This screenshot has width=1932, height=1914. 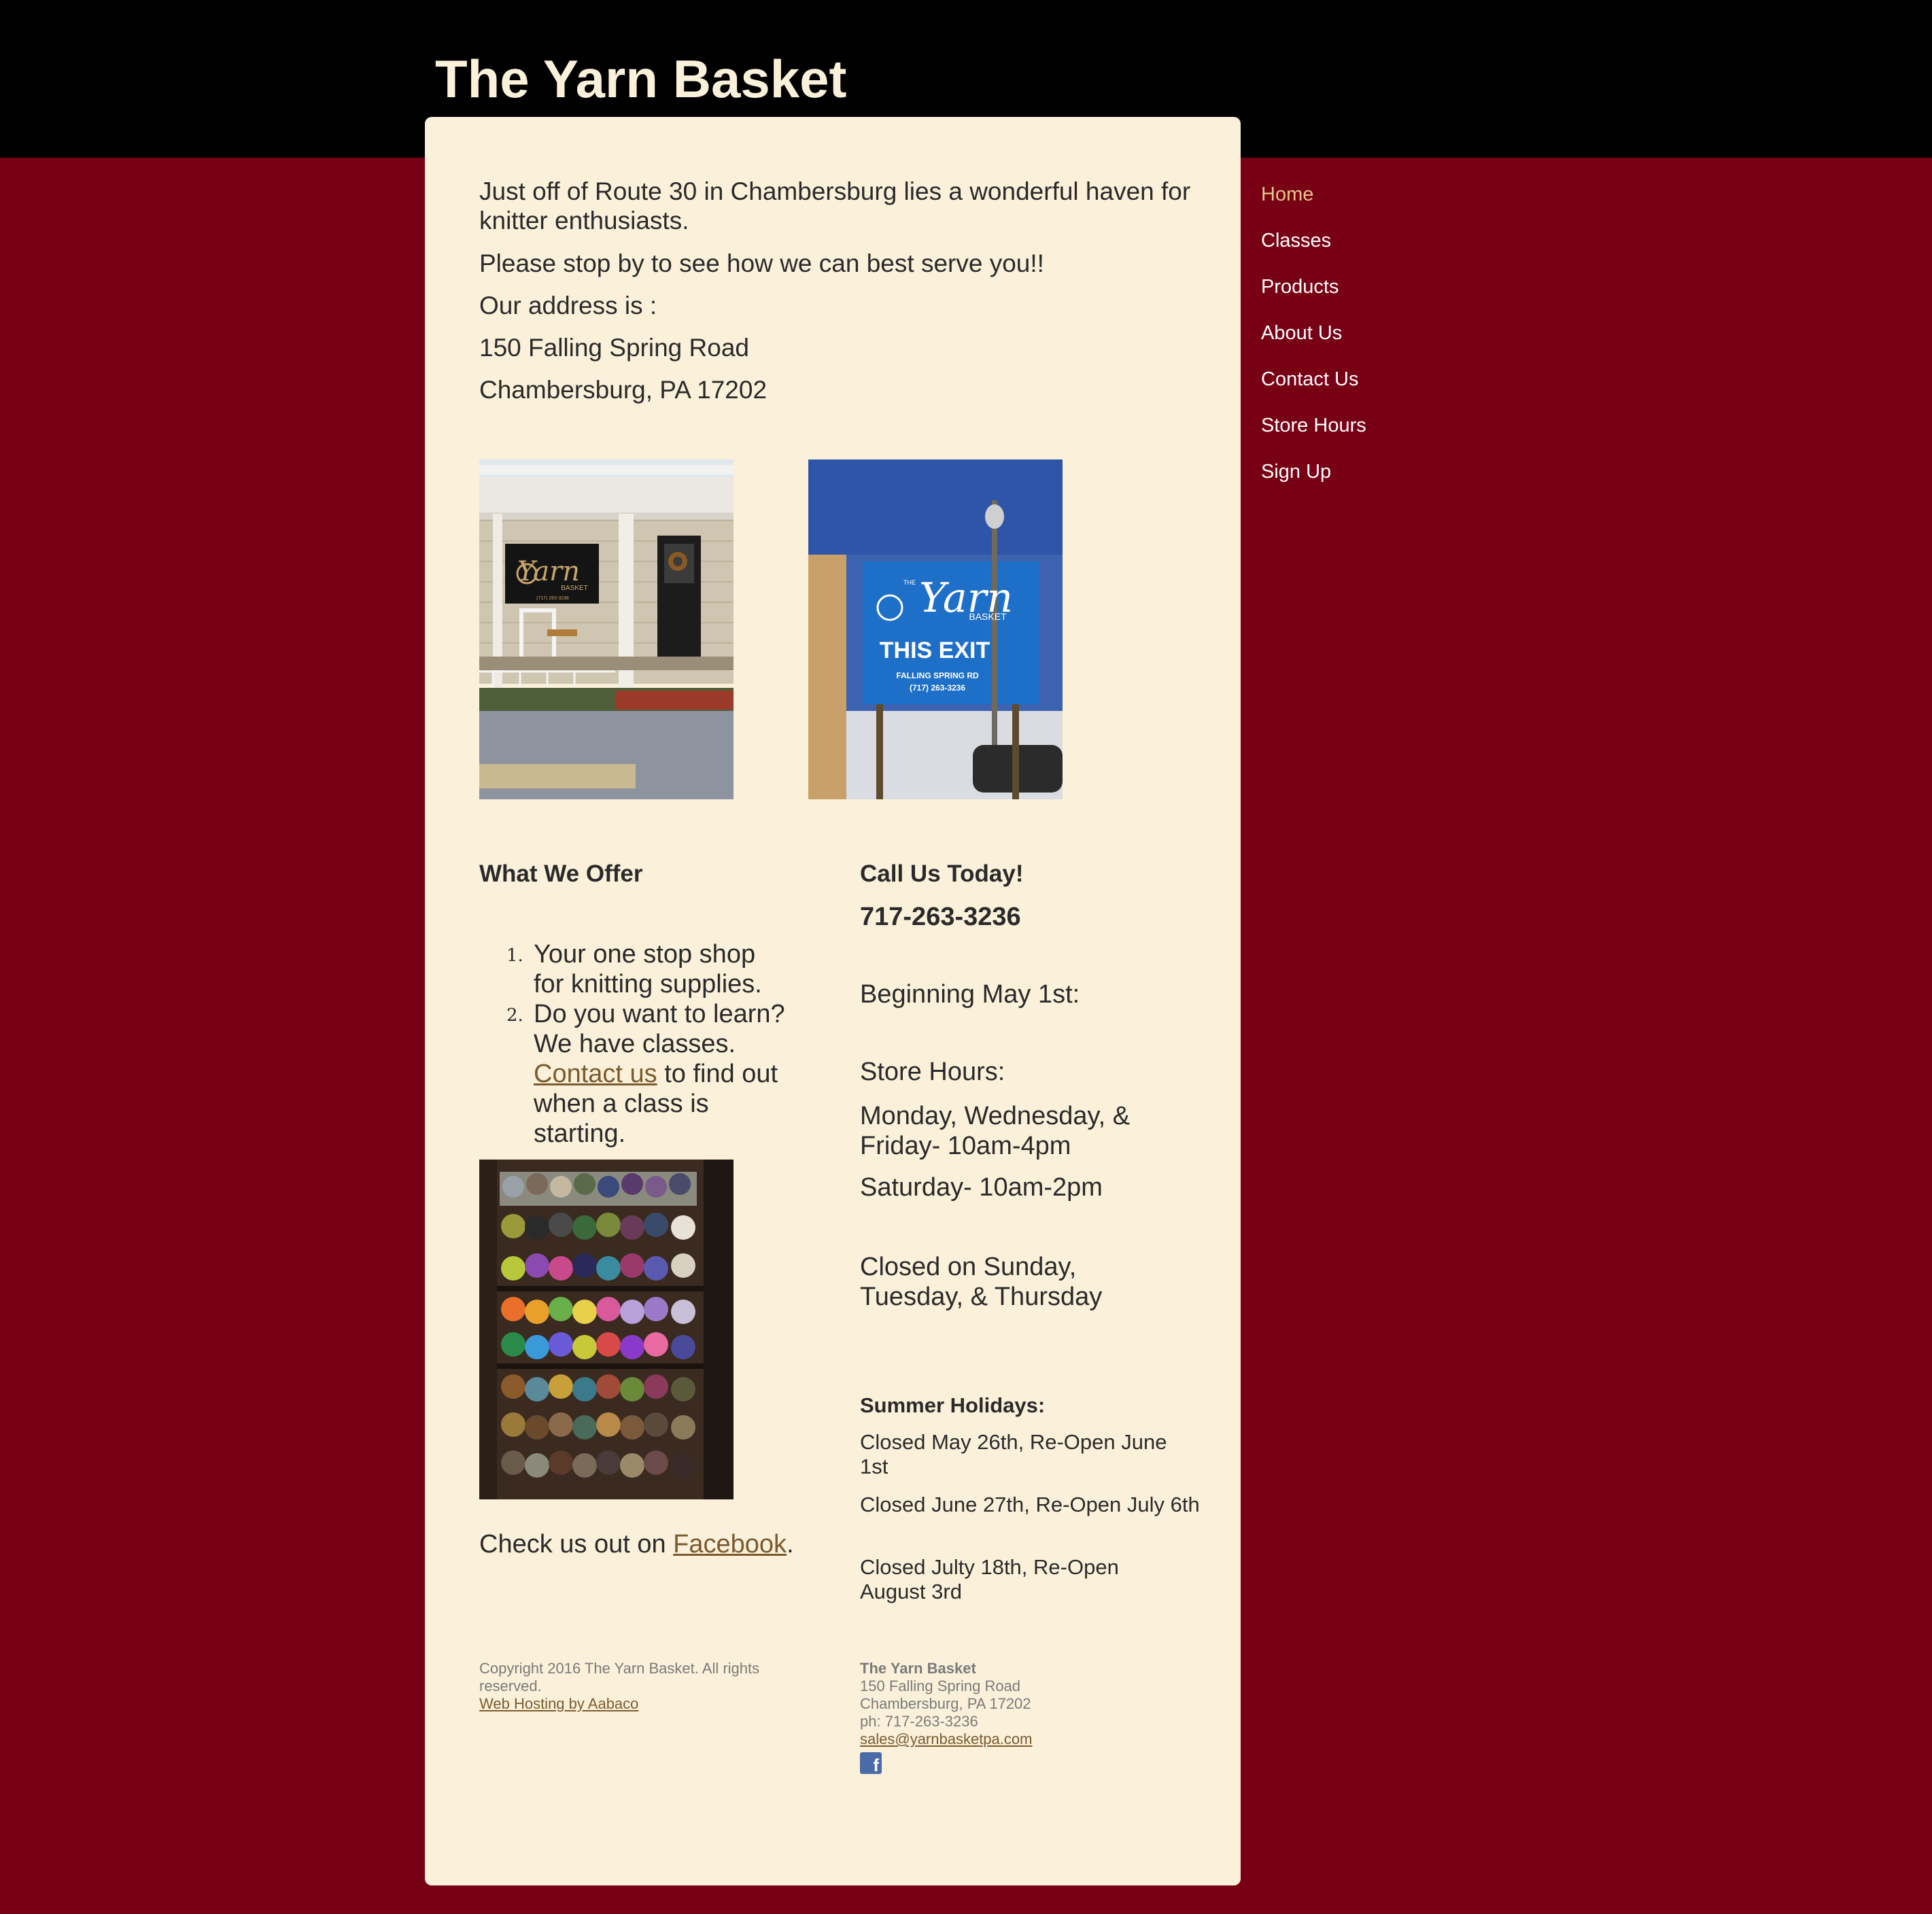 I want to click on facebook-line: Check us out on Facebook., so click(x=636, y=1544).